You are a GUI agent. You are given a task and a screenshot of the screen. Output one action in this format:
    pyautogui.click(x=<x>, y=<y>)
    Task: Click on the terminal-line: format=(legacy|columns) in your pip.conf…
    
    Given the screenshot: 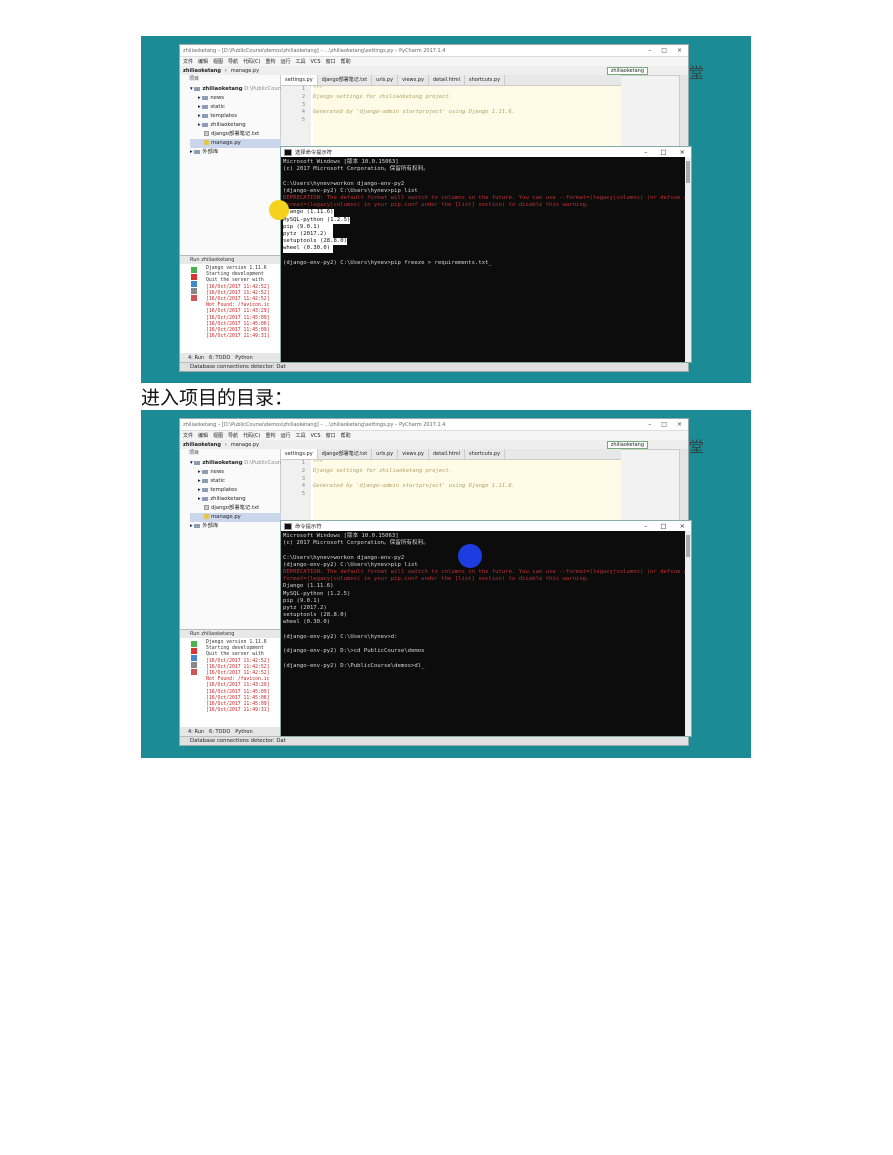 What is the action you would take?
    pyautogui.click(x=436, y=205)
    